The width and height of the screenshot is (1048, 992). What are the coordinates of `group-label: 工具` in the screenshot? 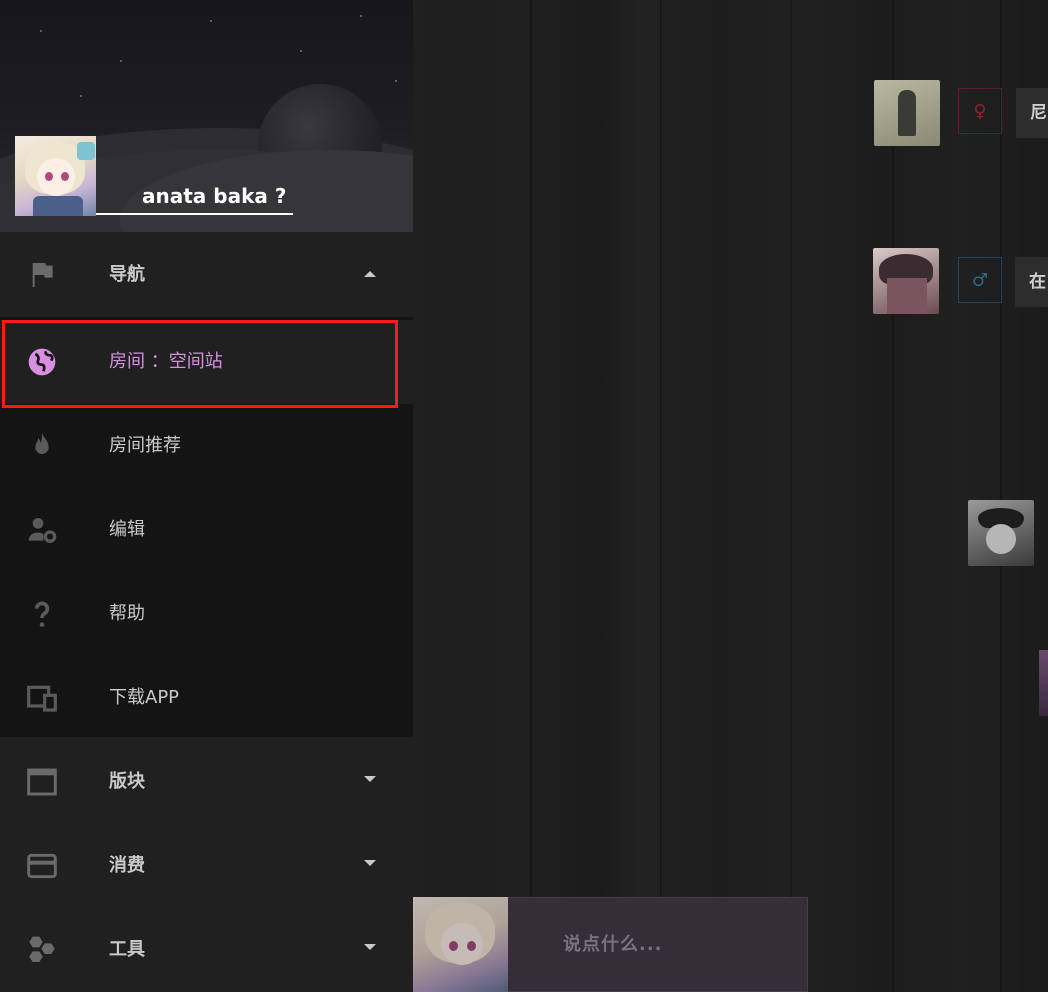 It's located at (127, 949).